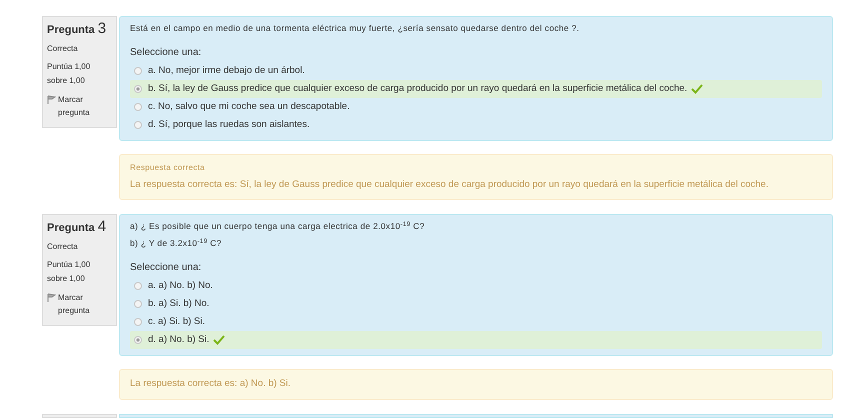  I want to click on answer-option: b. a) Si. b) No., so click(476, 304).